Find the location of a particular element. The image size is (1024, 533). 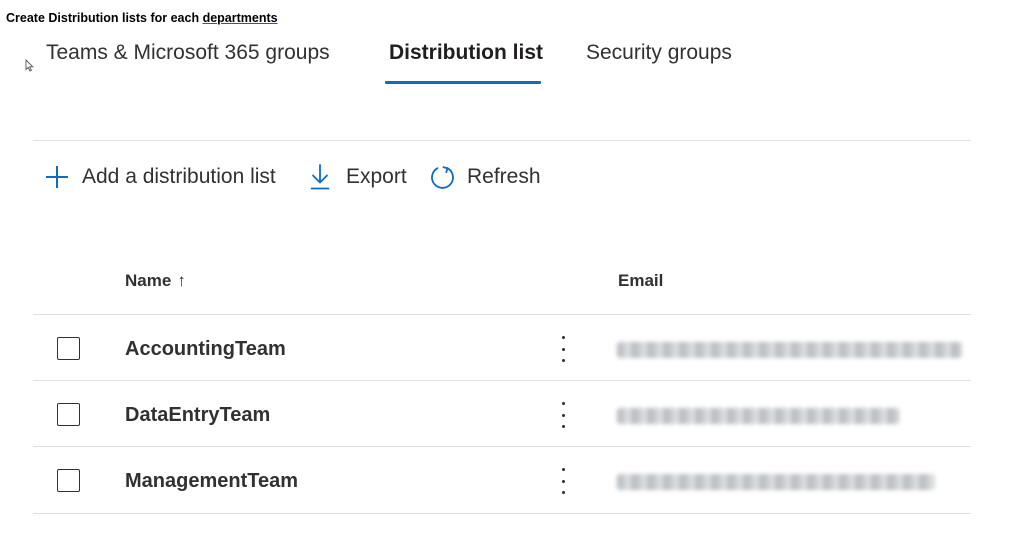

tab-distribution-list: Distribution list is located at coordinates (466, 53).